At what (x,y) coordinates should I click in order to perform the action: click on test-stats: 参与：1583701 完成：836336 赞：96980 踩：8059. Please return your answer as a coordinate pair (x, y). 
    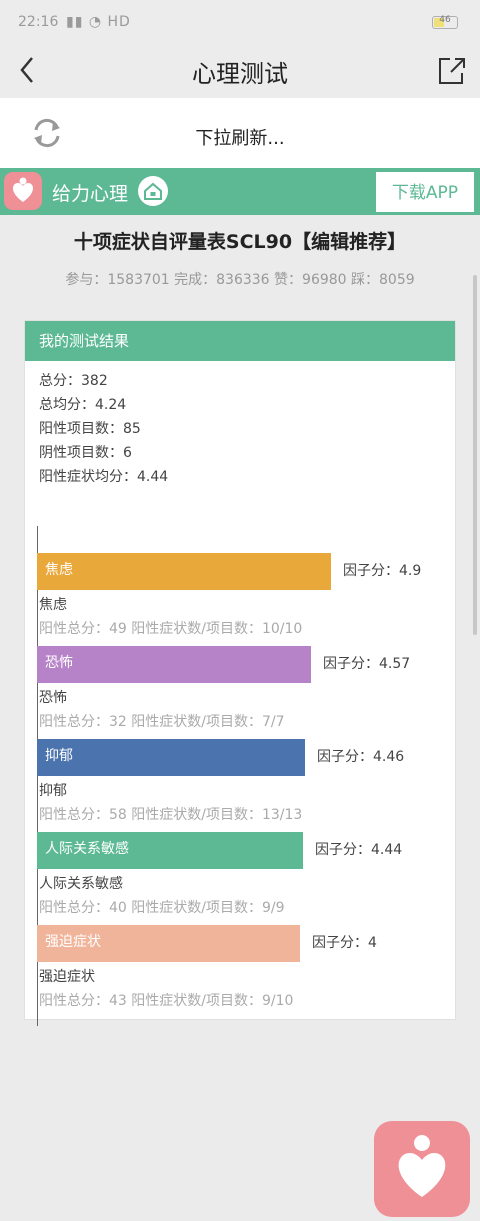
    Looking at the image, I should click on (240, 280).